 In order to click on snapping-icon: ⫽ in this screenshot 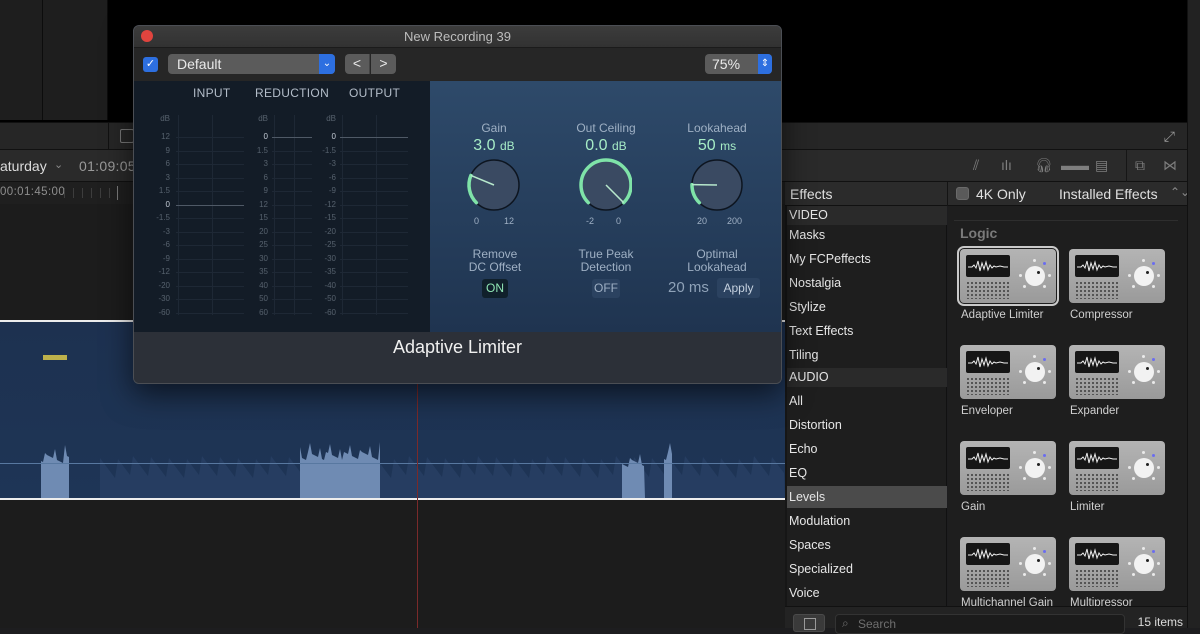, I will do `click(976, 165)`.